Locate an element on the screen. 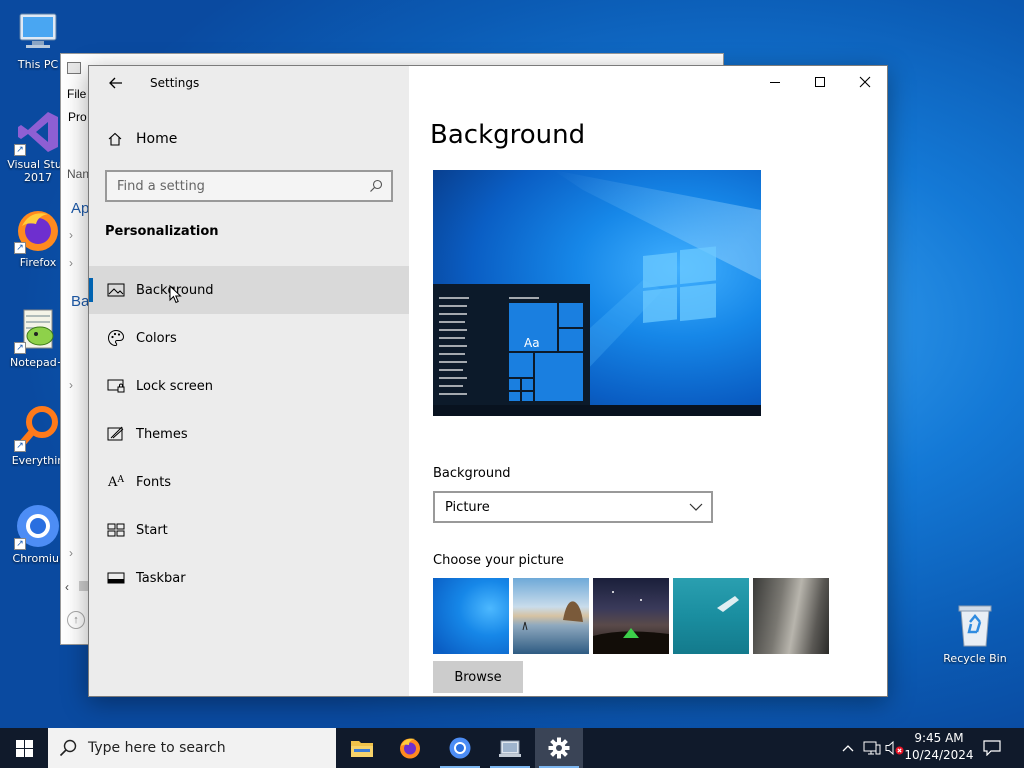  personalization-nav-list: Background Colors Lock screen is located at coordinates (249, 434).